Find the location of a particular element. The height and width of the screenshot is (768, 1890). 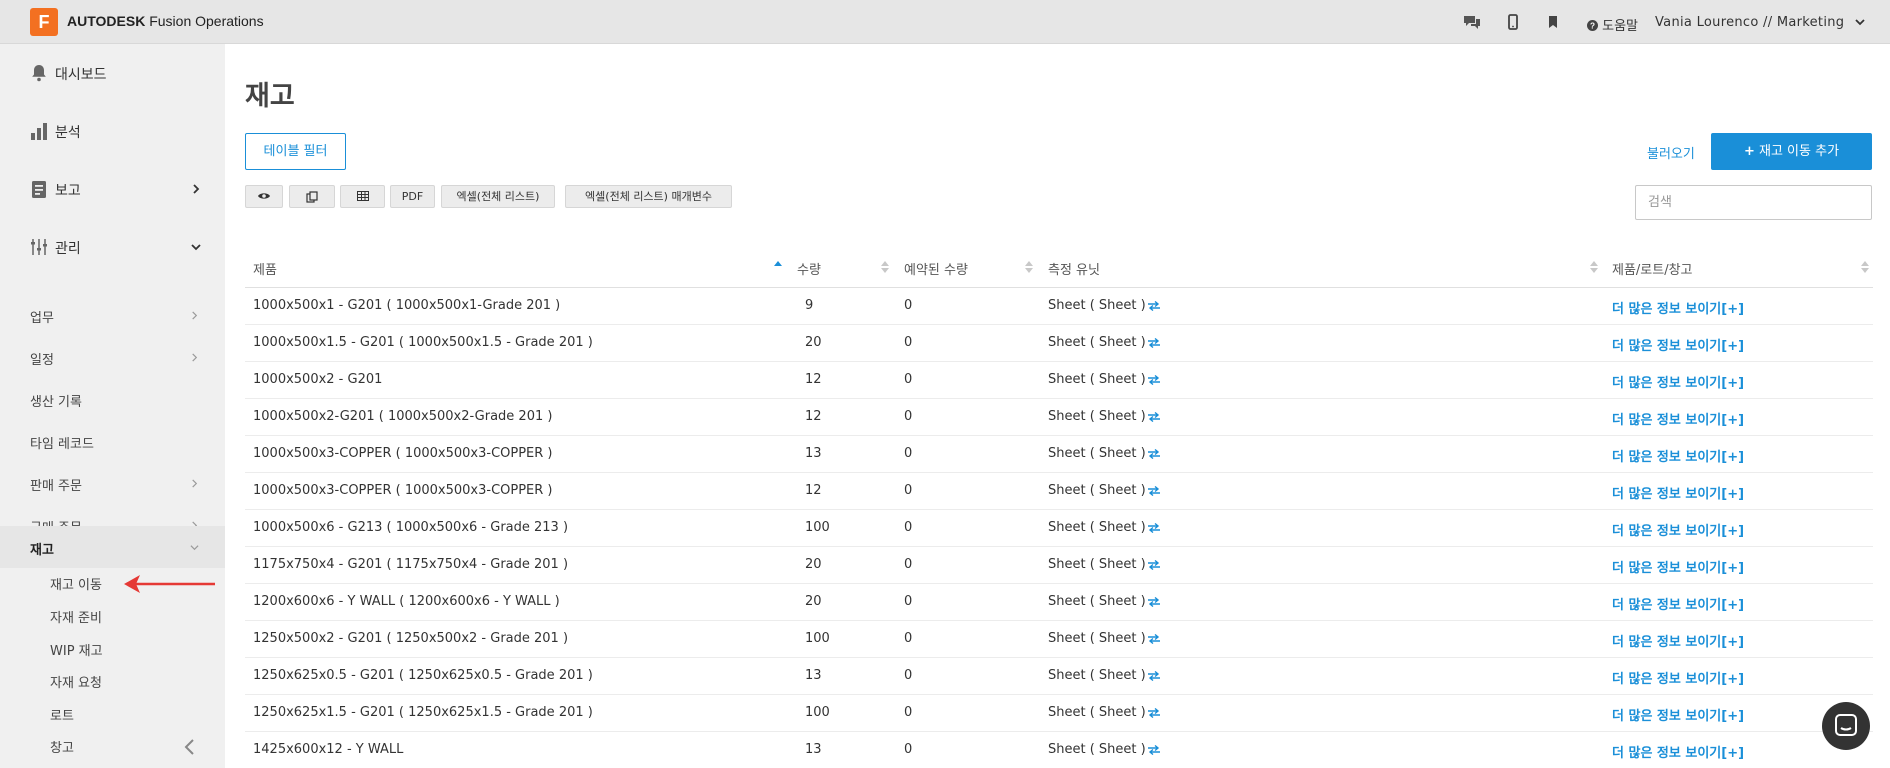

excel-all-button: 엑셀(전체 리스트) is located at coordinates (498, 196).